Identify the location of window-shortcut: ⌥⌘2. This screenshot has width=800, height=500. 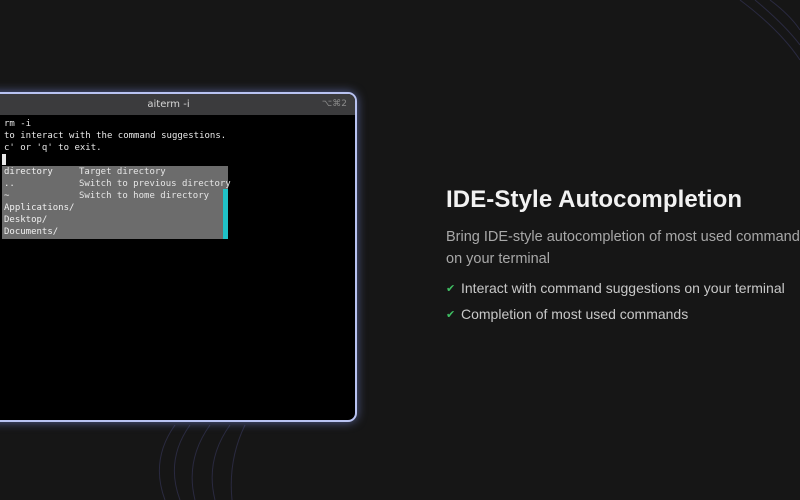
(334, 104).